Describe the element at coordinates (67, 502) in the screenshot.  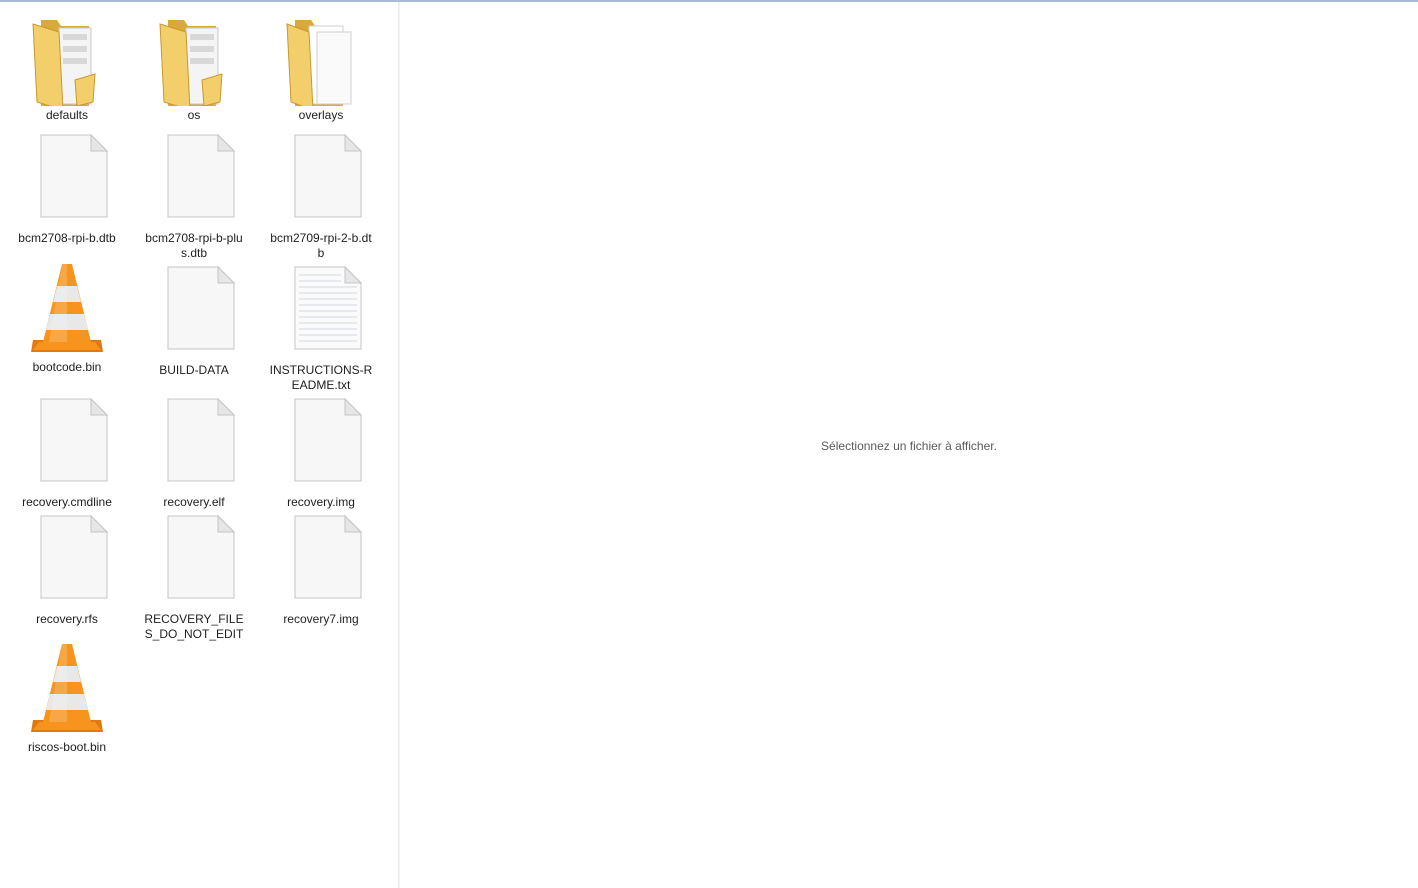
I see `item-label: recovery.cmdline` at that location.